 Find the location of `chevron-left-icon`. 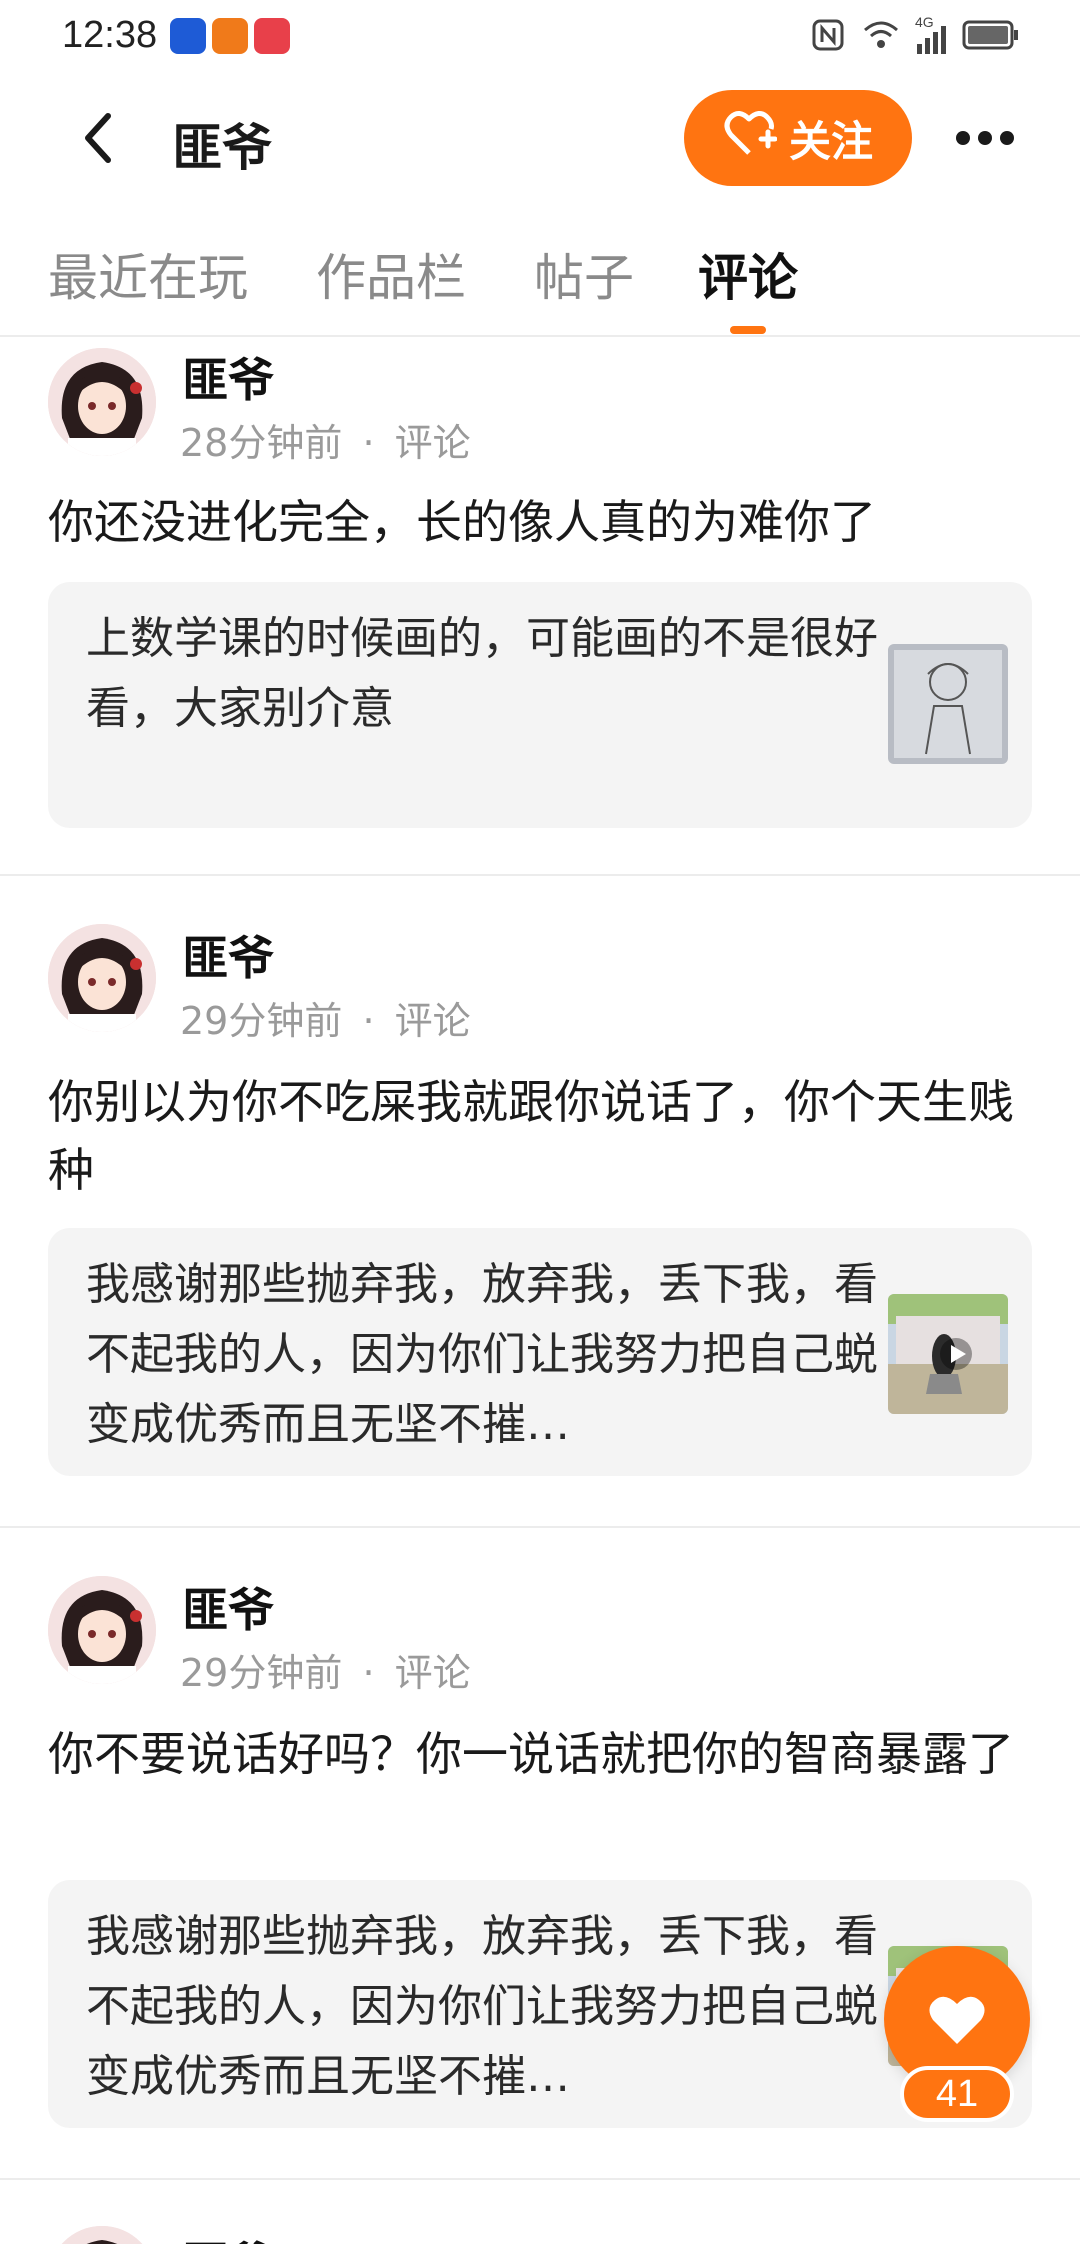

chevron-left-icon is located at coordinates (98, 138).